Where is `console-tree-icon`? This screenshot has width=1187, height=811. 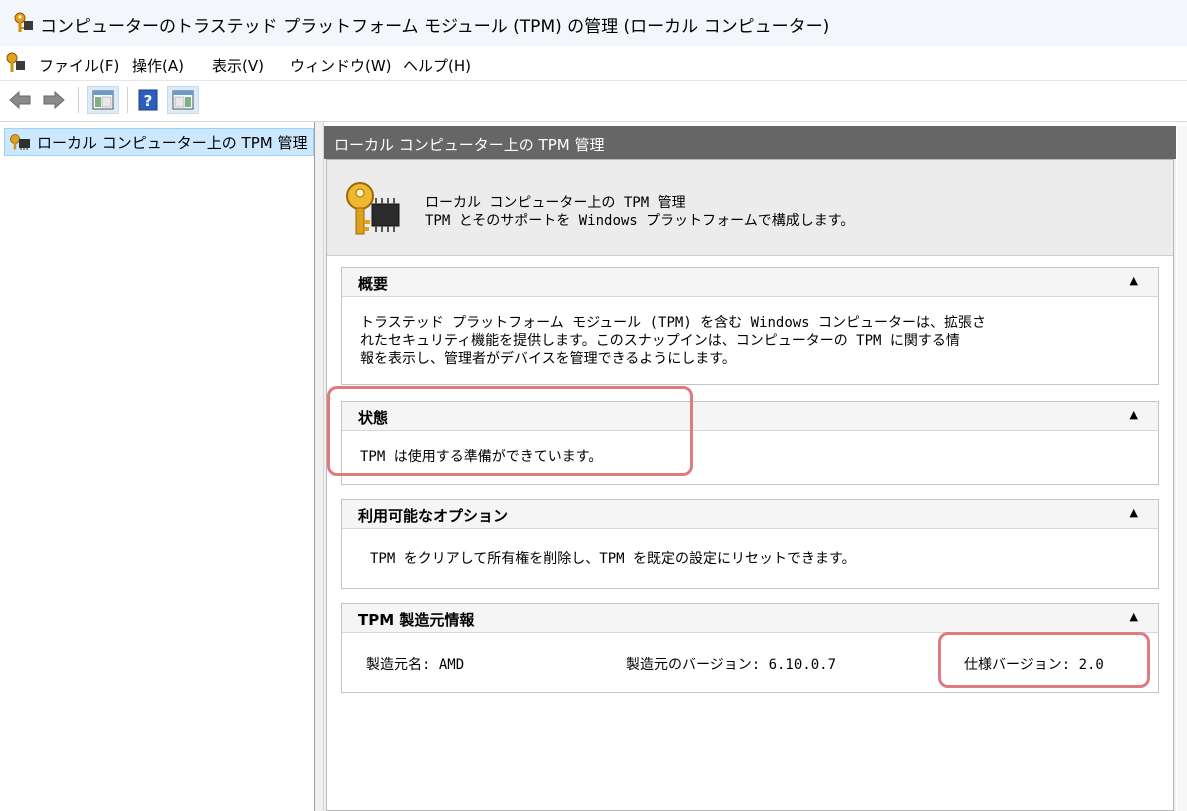 console-tree-icon is located at coordinates (103, 100).